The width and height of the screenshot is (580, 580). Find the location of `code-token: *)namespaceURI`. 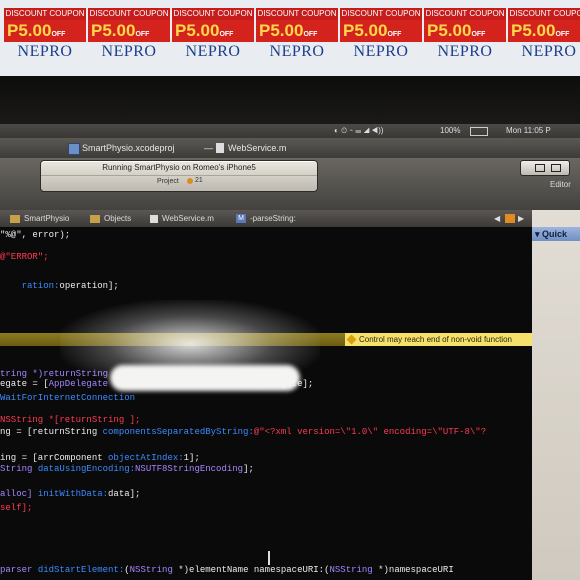

code-token: *)namespaceURI is located at coordinates (413, 570).